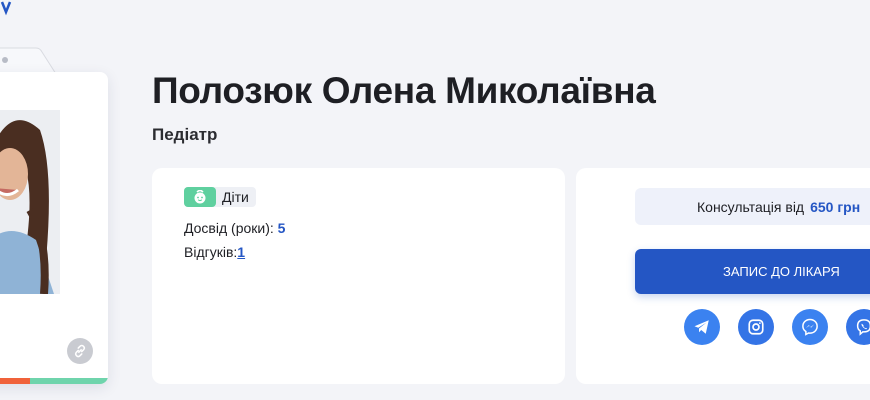 This screenshot has height=400, width=870. Describe the element at coordinates (185, 134) in the screenshot. I see `doctor-specialty: Педіатр` at that location.